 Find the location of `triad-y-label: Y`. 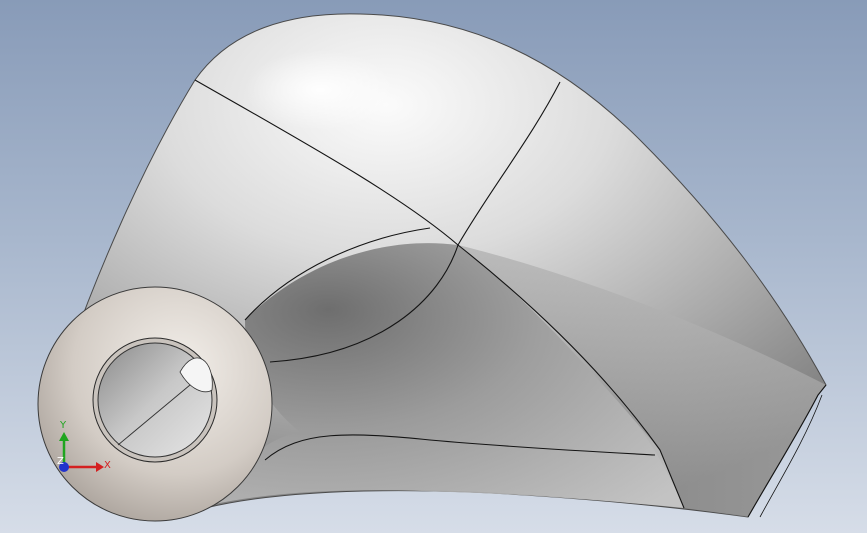

triad-y-label: Y is located at coordinates (63, 425).